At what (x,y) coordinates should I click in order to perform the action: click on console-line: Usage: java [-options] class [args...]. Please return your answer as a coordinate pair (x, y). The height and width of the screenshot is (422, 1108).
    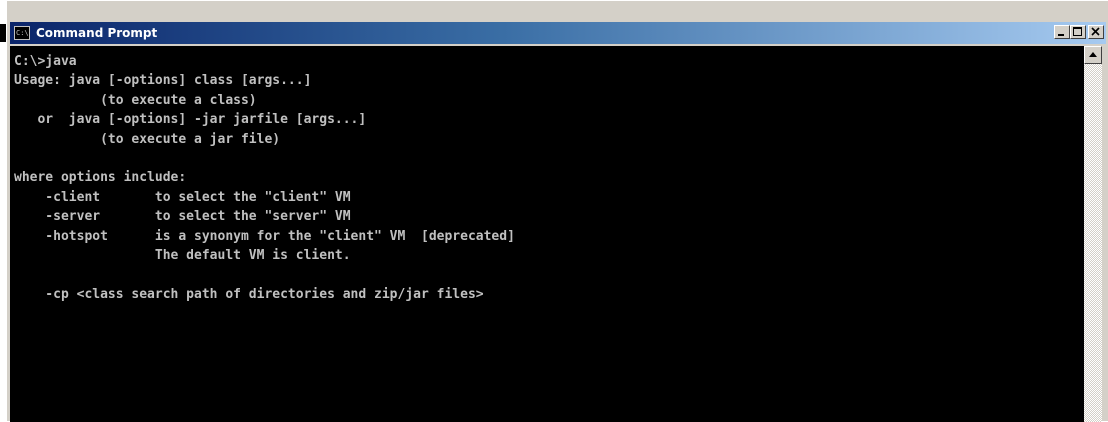
    Looking at the image, I should click on (163, 81).